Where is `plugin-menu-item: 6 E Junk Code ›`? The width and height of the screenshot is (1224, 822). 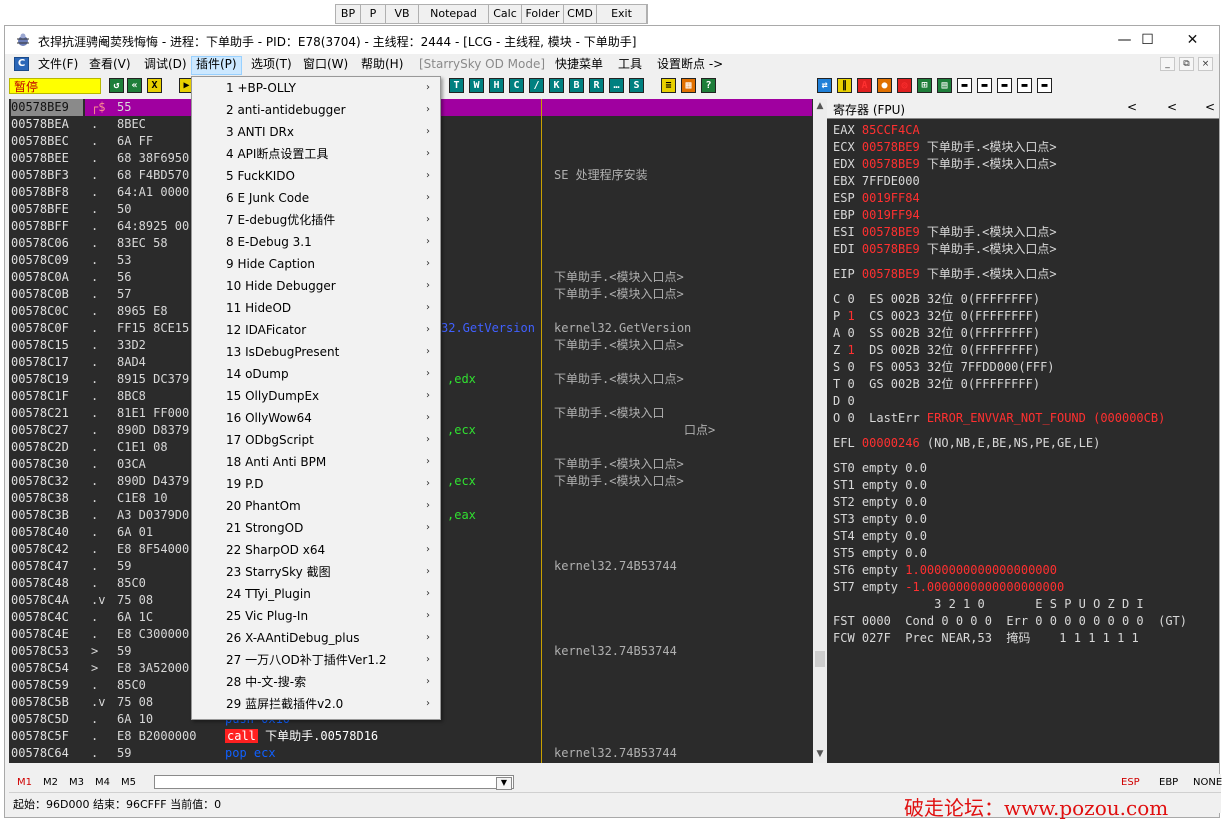
plugin-menu-item: 6 E Junk Code › is located at coordinates (316, 198).